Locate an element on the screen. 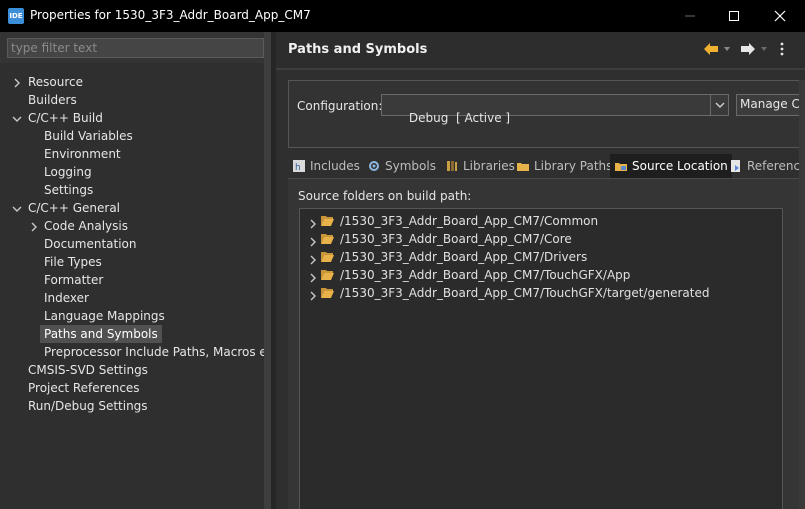 The width and height of the screenshot is (805, 509). source-folder-path: /1530_3F3_Addr_Board_App_CM7/Common is located at coordinates (469, 221).